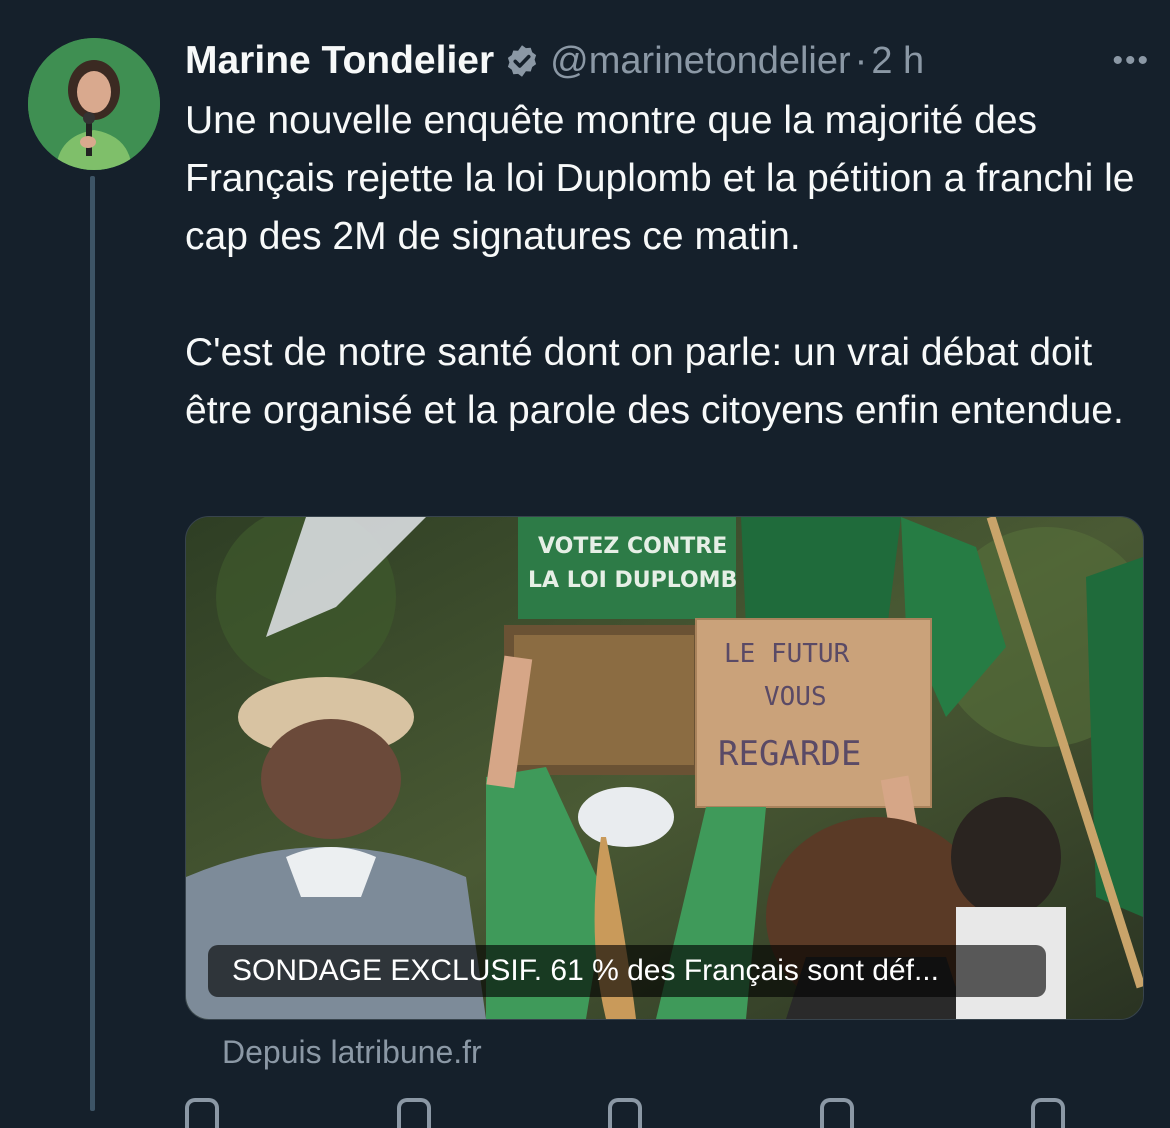 This screenshot has height=1128, width=1170. What do you see at coordinates (413, 1113) in the screenshot?
I see `retweet-icon` at bounding box center [413, 1113].